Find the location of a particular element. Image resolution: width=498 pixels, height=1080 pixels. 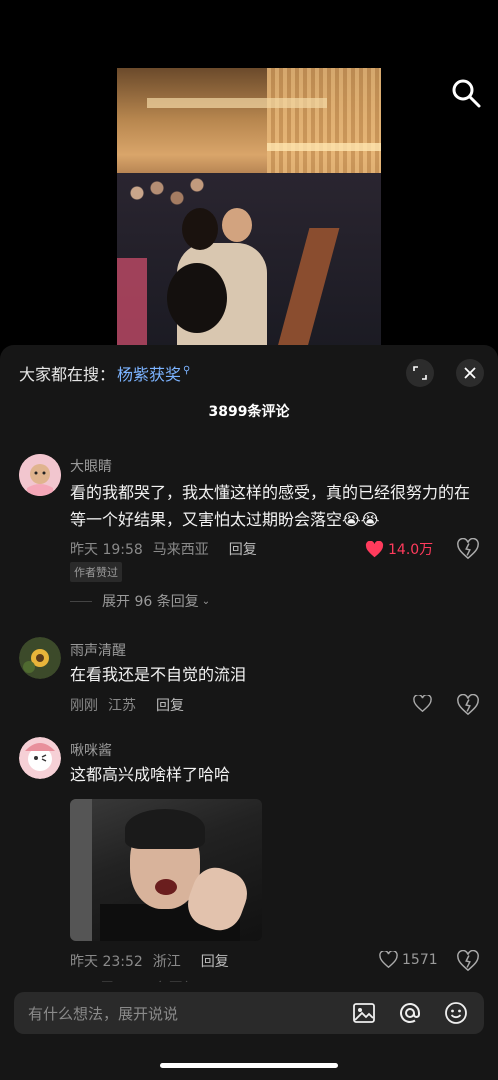

divider-line is located at coordinates (81, 601).